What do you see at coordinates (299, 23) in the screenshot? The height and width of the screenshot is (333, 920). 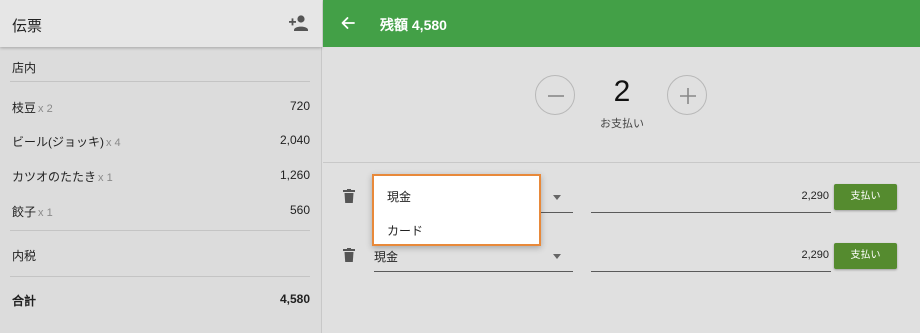 I see `person-add-icon` at bounding box center [299, 23].